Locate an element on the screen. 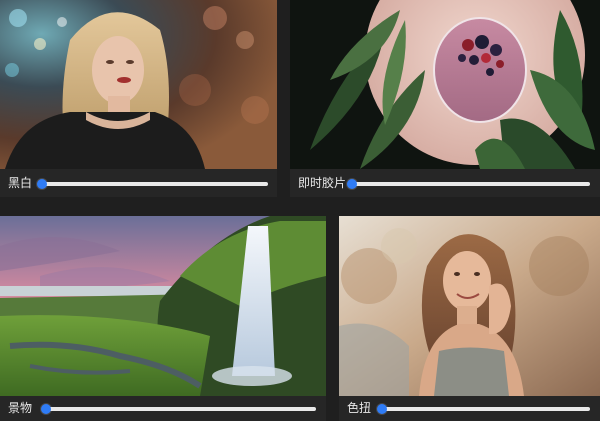  filter-control-row: 即时胶片 is located at coordinates (445, 183).